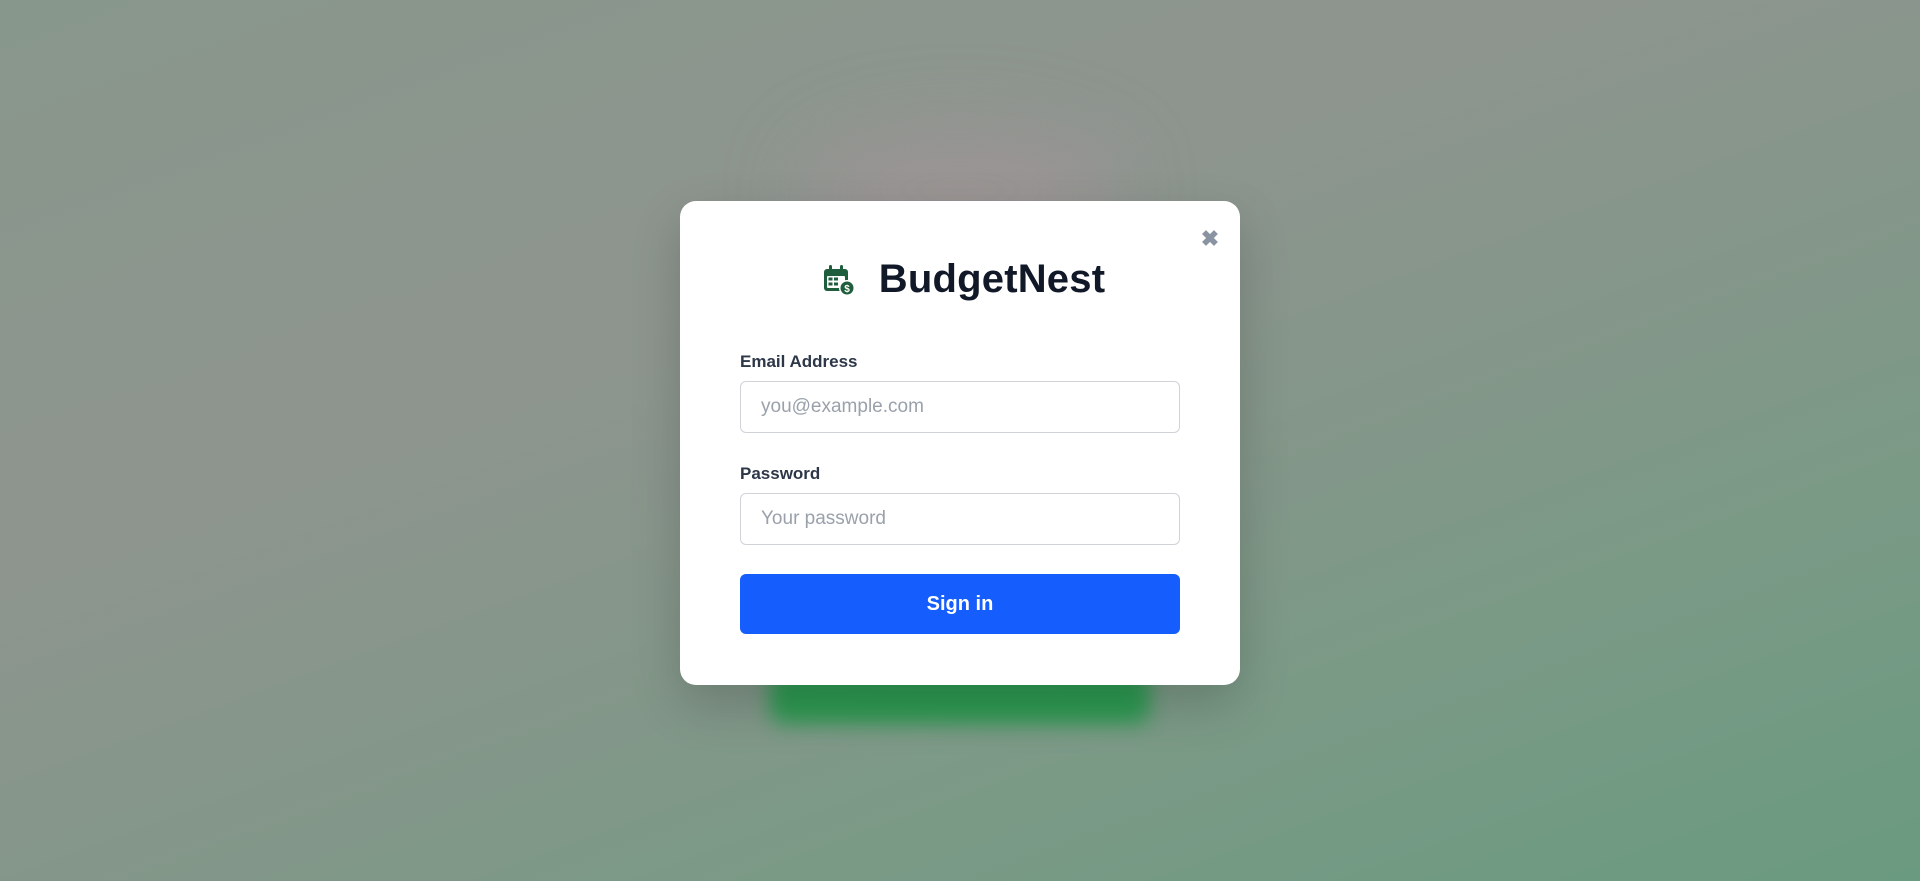 This screenshot has width=1920, height=881. I want to click on sign-in-button: Sign in, so click(960, 604).